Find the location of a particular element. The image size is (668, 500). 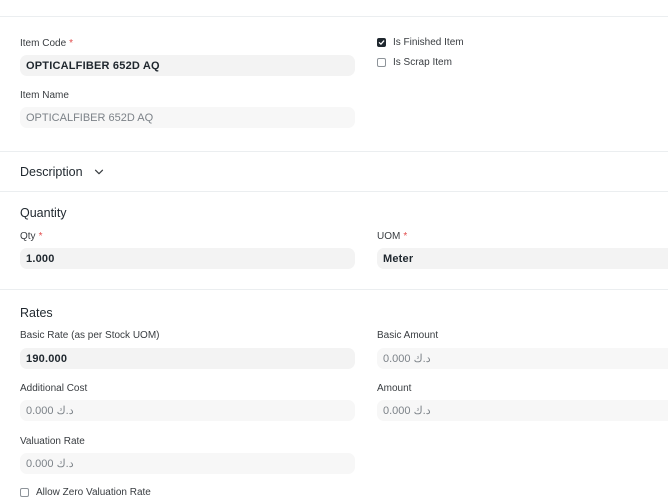

item-name-field: OPTICALFIBER 652D AQ is located at coordinates (187, 117).